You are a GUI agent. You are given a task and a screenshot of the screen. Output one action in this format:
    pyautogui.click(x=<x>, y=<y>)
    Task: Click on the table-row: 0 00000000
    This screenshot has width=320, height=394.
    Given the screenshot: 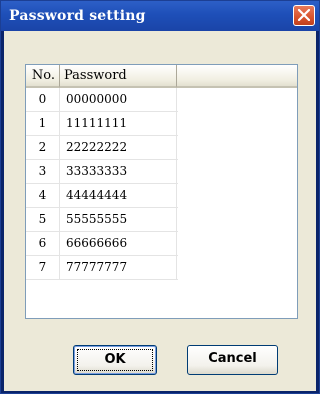 What is the action you would take?
    pyautogui.click(x=102, y=100)
    